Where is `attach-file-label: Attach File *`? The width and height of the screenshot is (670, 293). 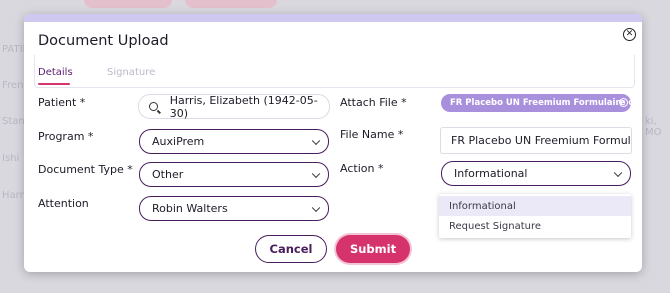 attach-file-label: Attach File * is located at coordinates (373, 102).